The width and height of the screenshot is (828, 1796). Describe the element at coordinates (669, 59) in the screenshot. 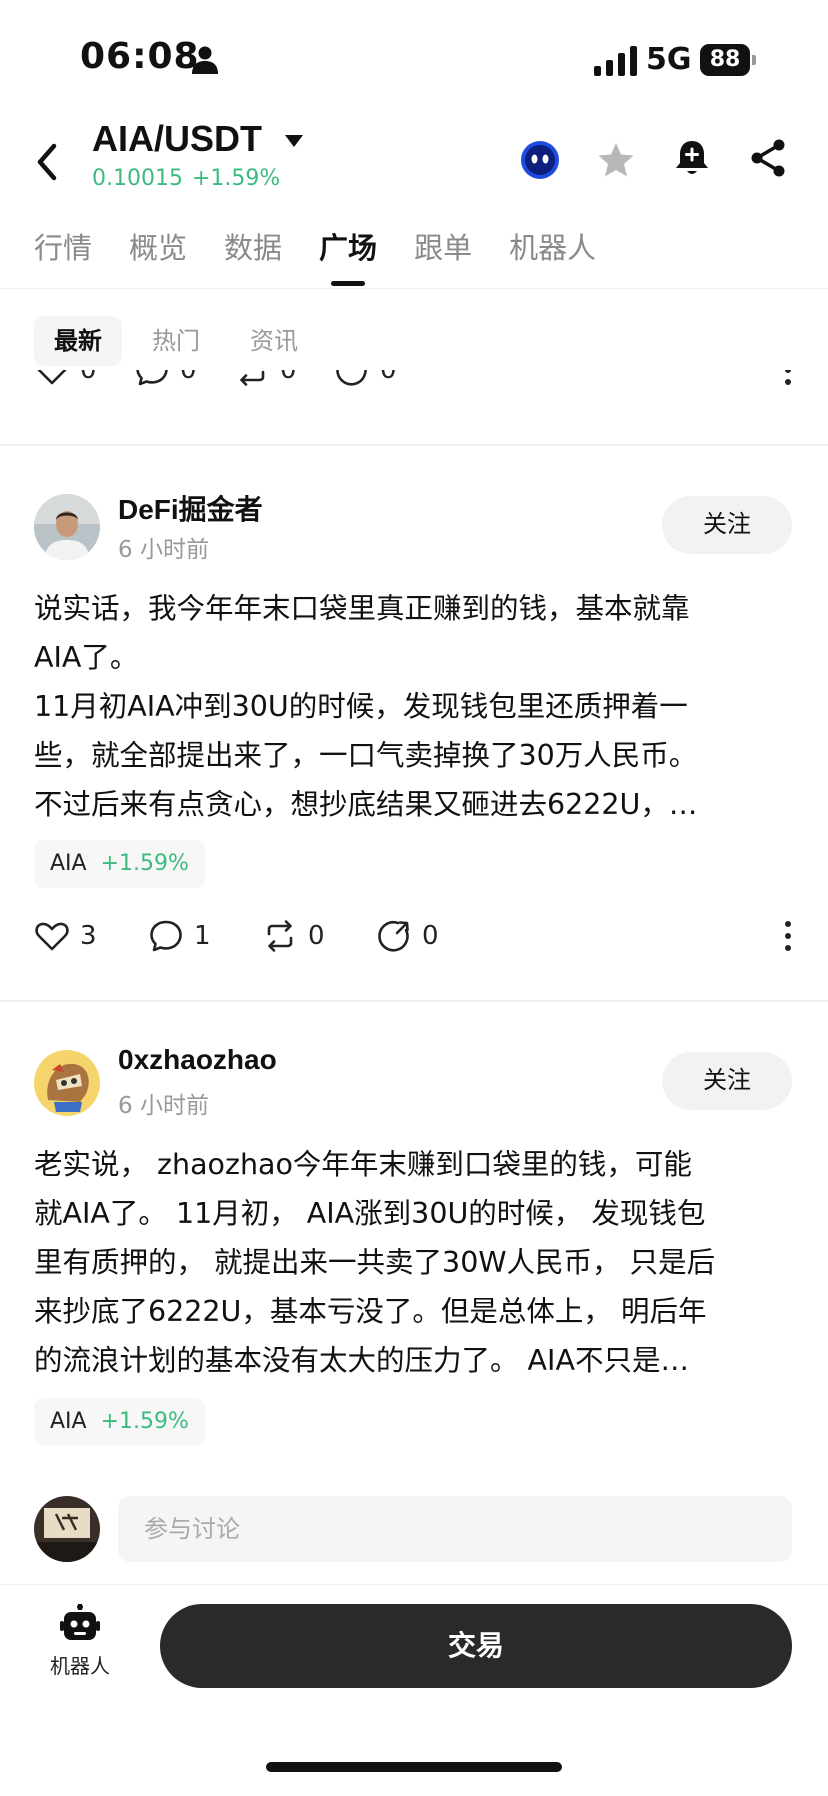

I see `network-label: 5G` at that location.